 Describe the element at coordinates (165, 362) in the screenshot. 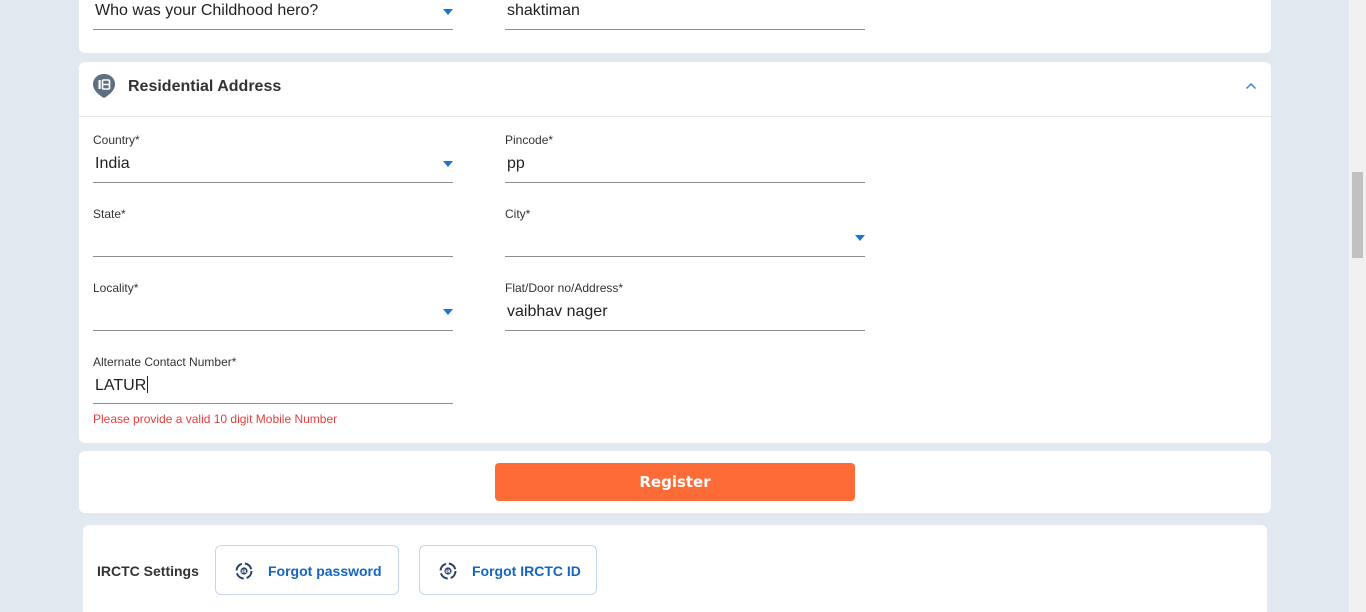

I see `alternate-contact-label: Alternate Contact Number*` at that location.